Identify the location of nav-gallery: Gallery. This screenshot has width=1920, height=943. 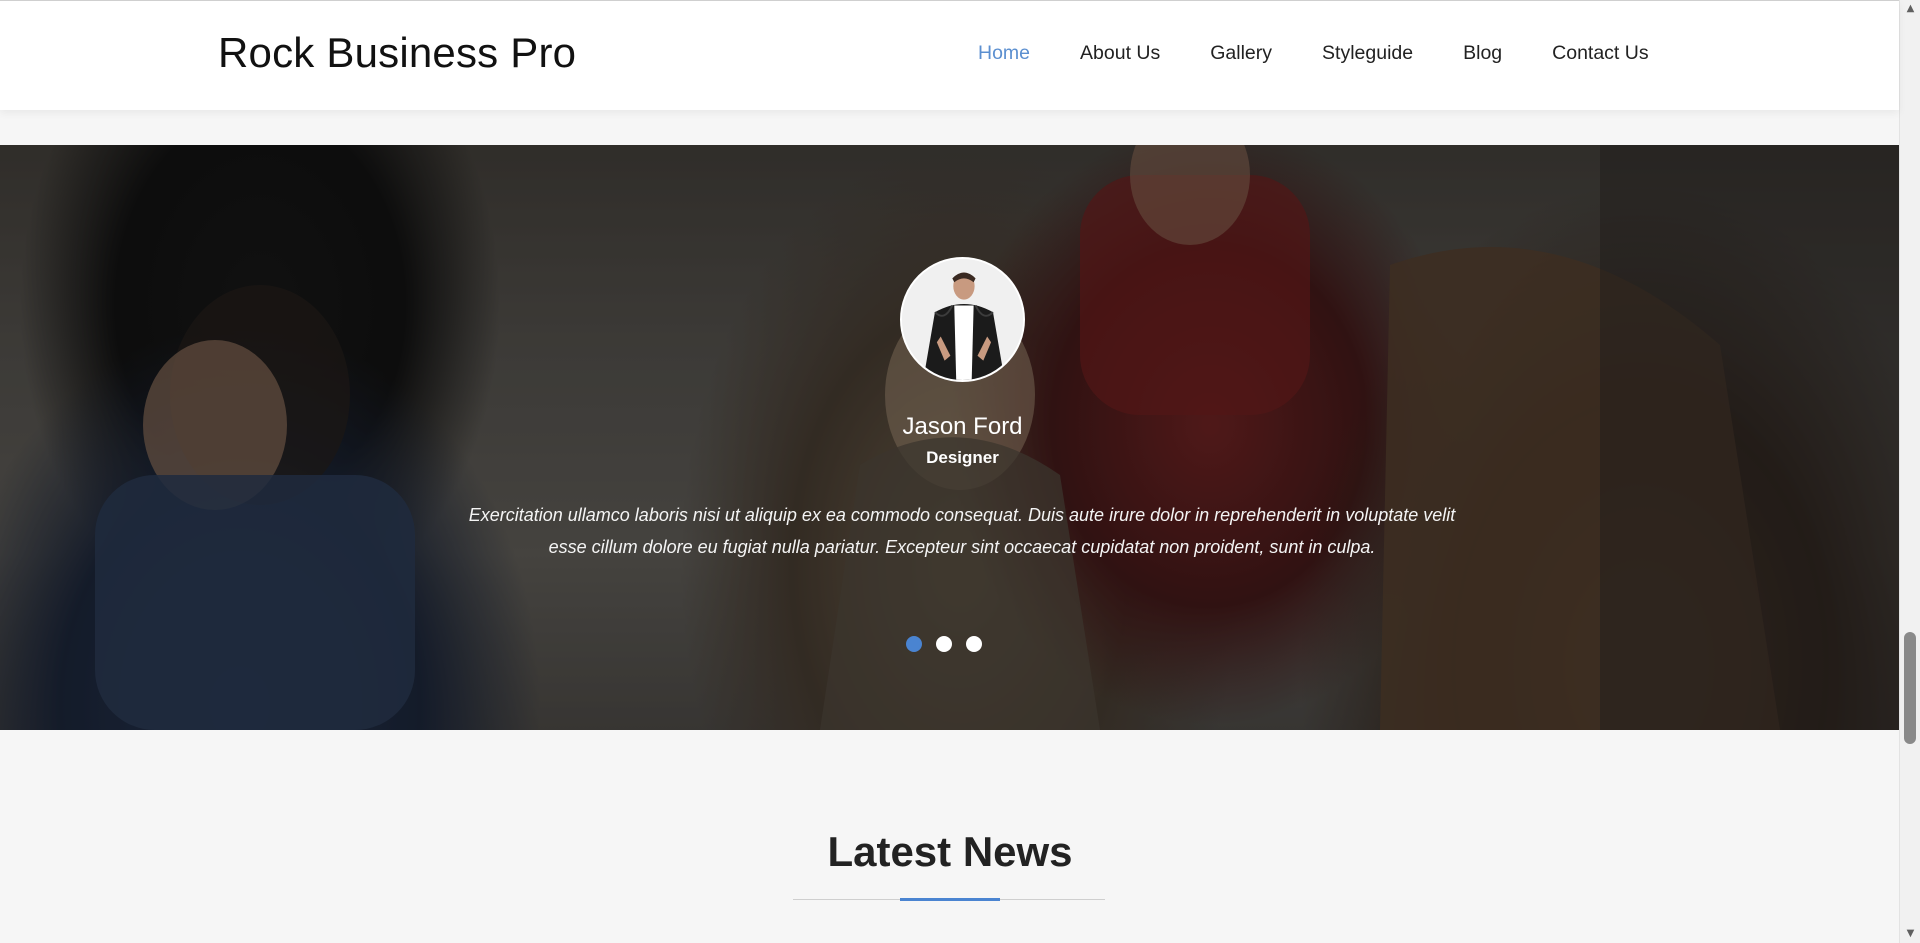
(1241, 53).